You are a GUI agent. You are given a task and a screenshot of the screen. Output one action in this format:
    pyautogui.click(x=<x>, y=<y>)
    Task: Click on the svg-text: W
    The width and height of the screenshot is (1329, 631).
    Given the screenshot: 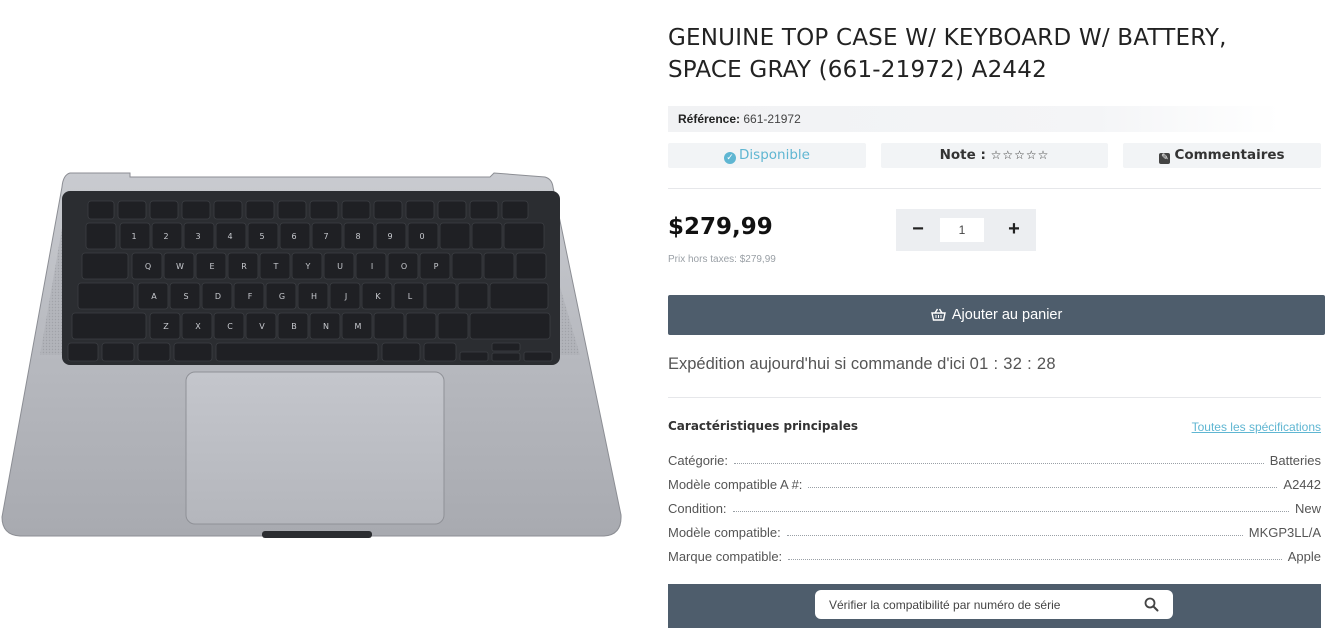 What is the action you would take?
    pyautogui.click(x=180, y=266)
    